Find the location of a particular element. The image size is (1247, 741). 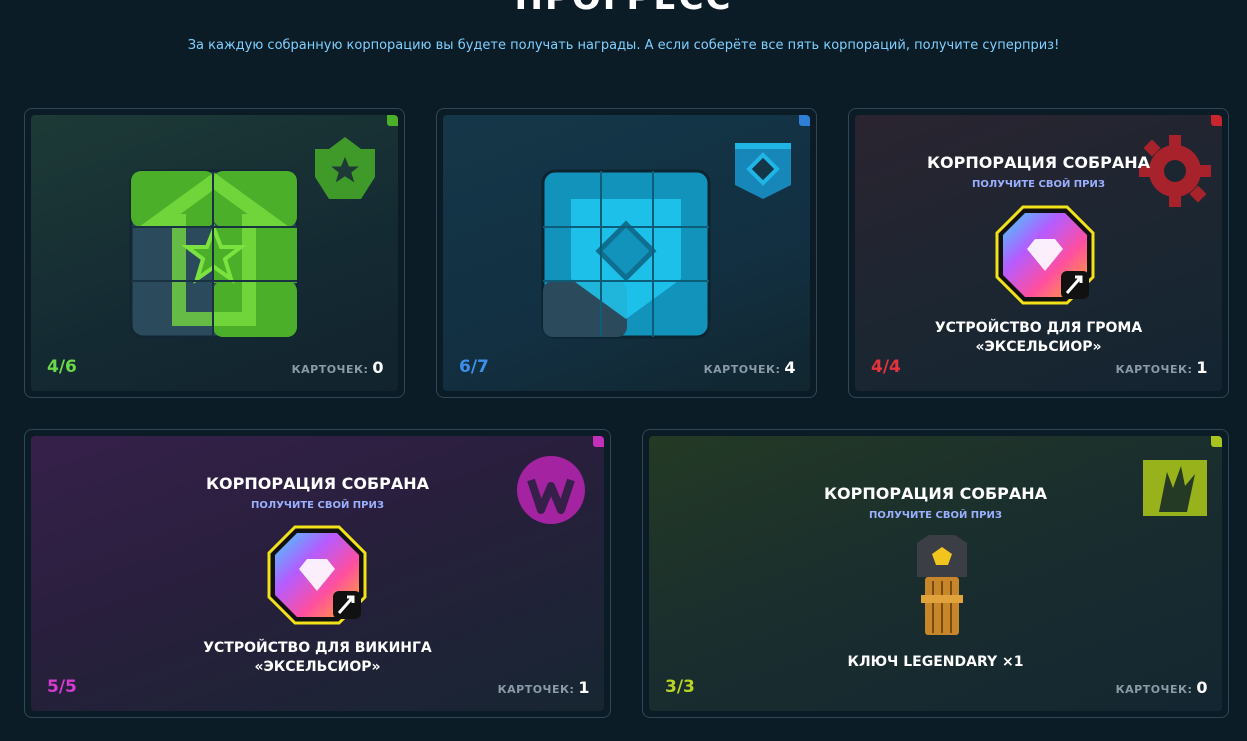

progress-counter: 6/7 is located at coordinates (474, 367).